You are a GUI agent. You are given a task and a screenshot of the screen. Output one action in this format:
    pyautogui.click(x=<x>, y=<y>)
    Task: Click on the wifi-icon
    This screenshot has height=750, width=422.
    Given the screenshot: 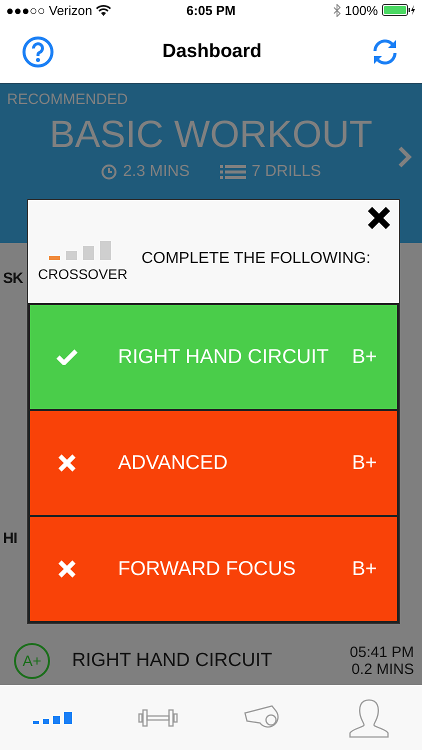 What is the action you would take?
    pyautogui.click(x=104, y=10)
    